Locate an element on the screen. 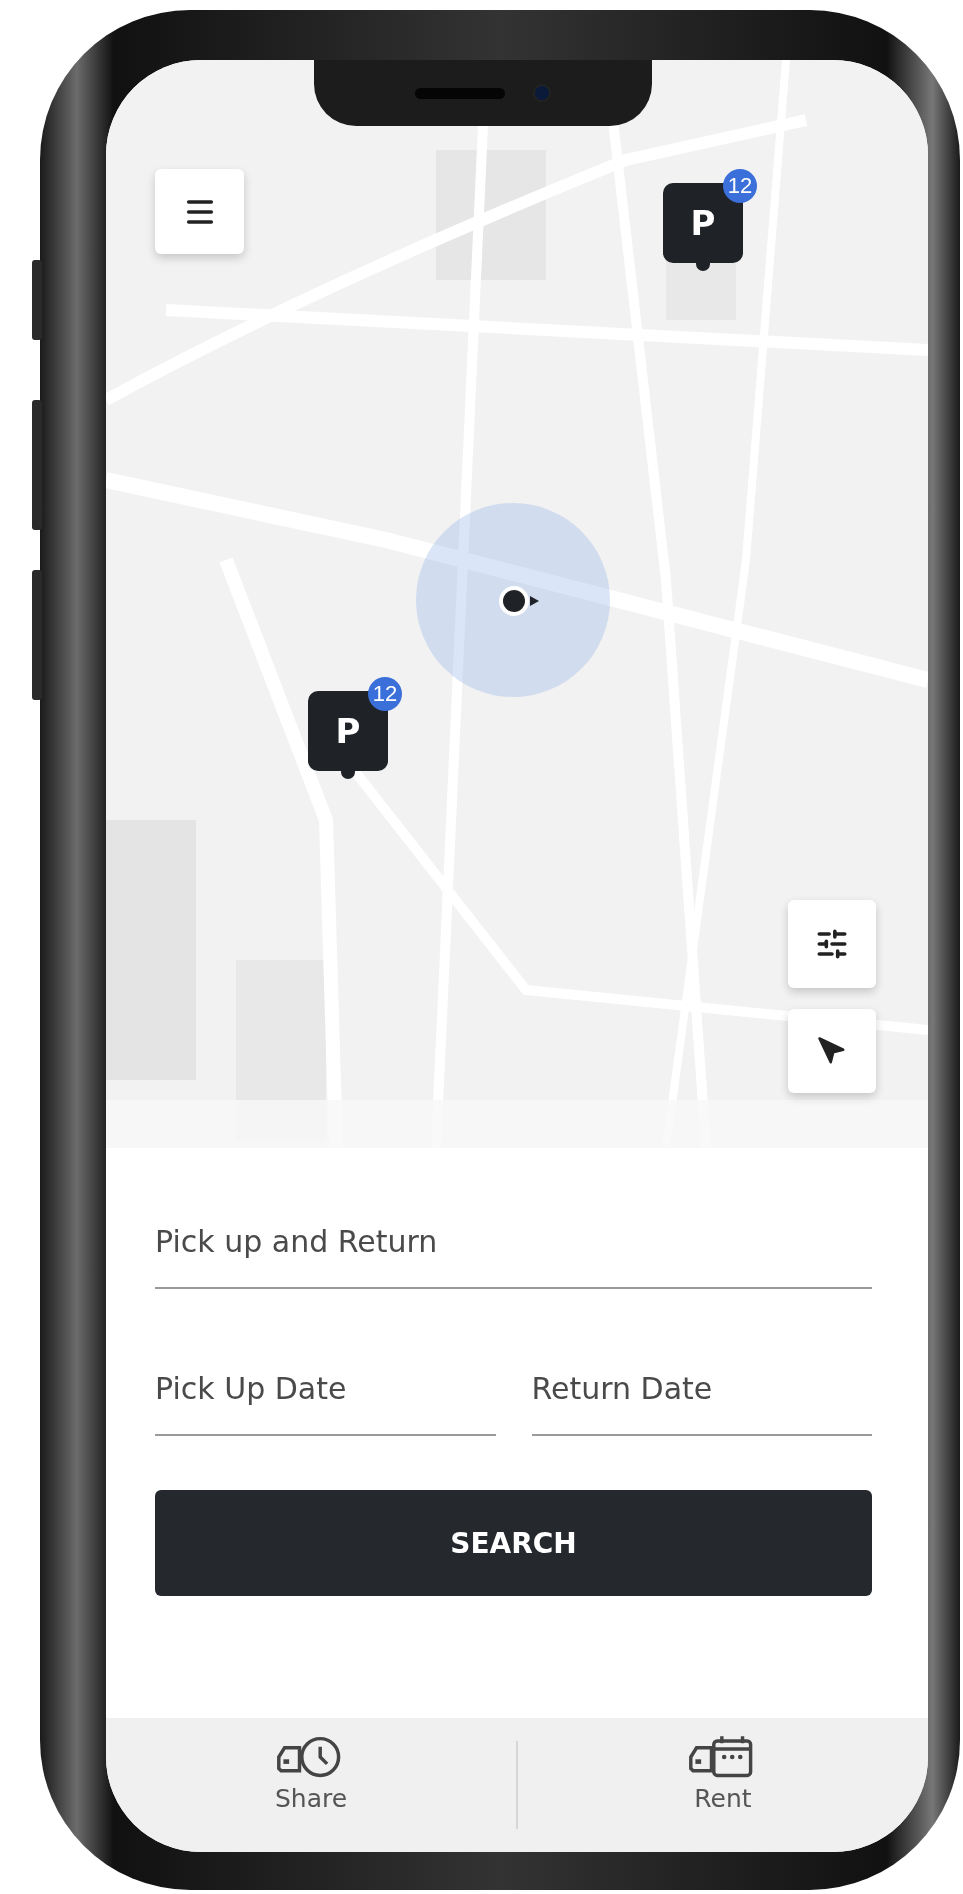 This screenshot has height=1894, width=963. search-button: SEARCH is located at coordinates (513, 1543).